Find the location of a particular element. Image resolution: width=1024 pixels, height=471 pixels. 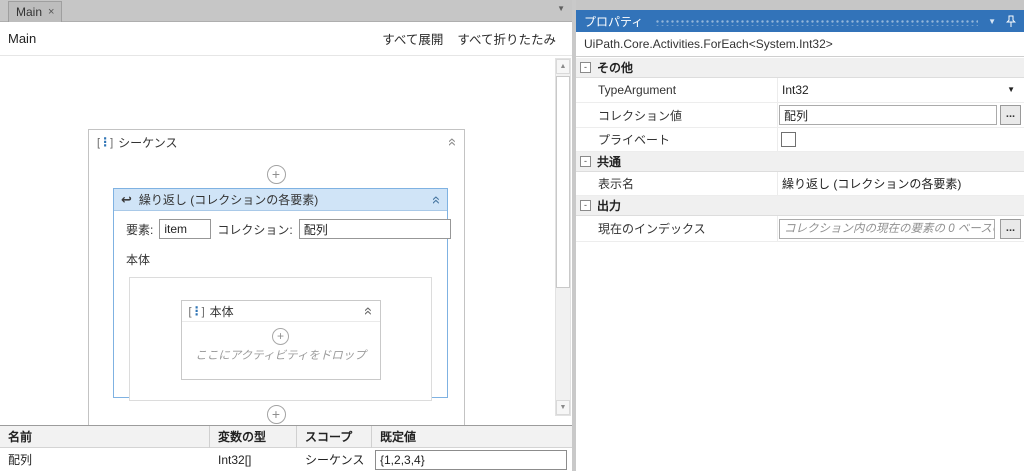

body-drop-area: [⋮] 本体 ここにアクティビティをドロップ is located at coordinates (280, 339).